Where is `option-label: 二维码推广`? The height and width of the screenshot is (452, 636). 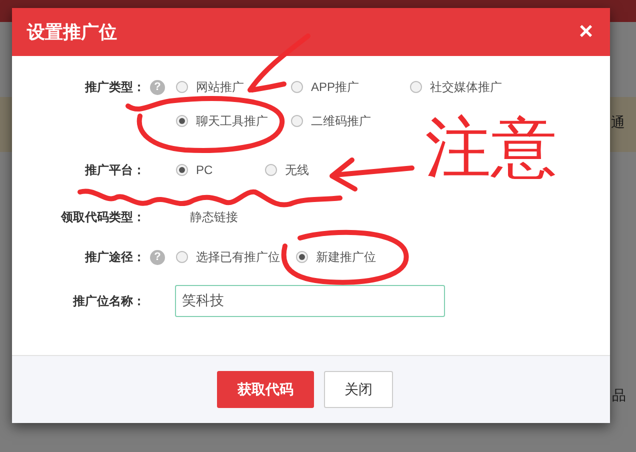 option-label: 二维码推广 is located at coordinates (341, 121).